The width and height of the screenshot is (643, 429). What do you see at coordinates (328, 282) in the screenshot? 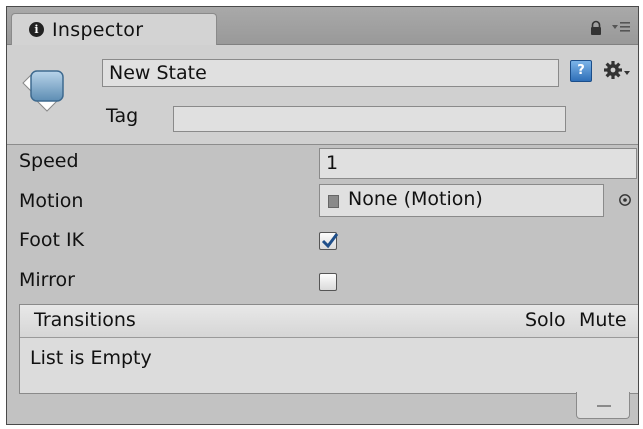
I see `mirror-checkbox` at bounding box center [328, 282].